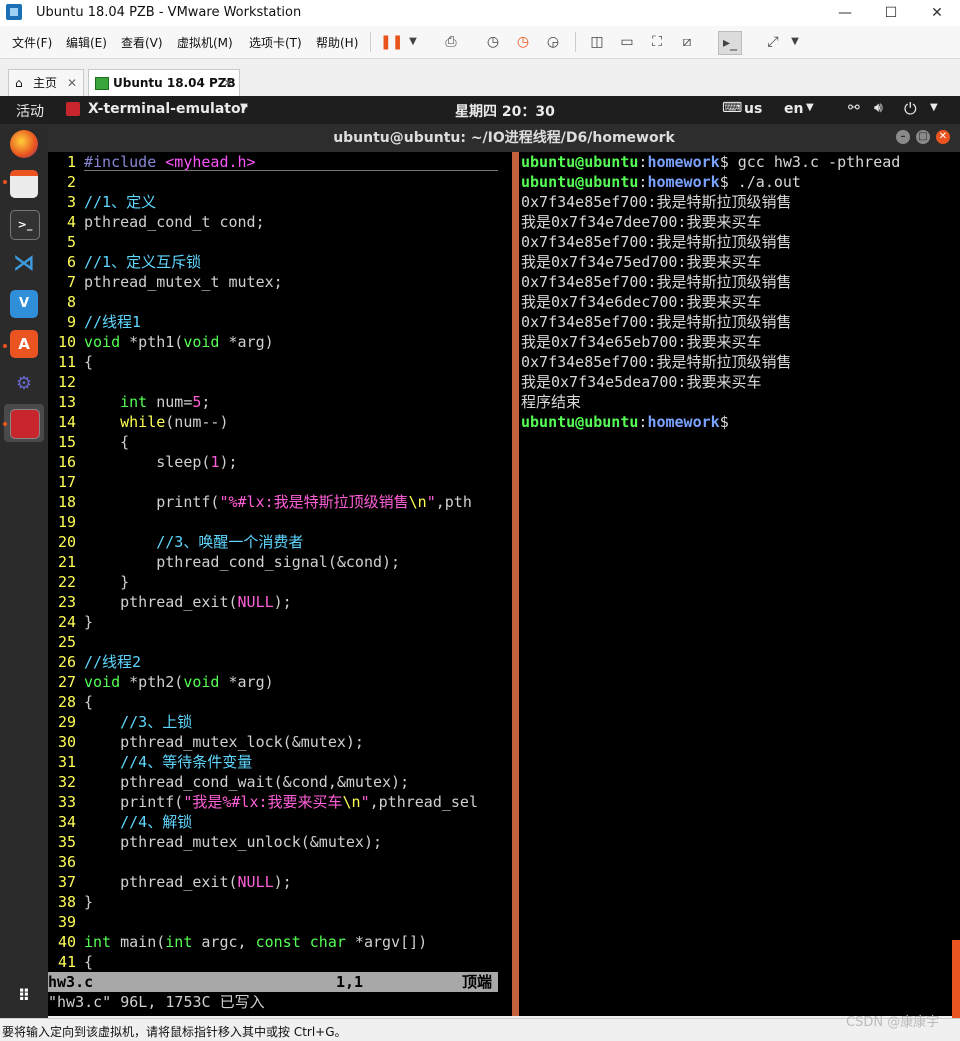 The image size is (960, 1041). I want to click on code-line: 34 //4、解锁, so click(280, 822).